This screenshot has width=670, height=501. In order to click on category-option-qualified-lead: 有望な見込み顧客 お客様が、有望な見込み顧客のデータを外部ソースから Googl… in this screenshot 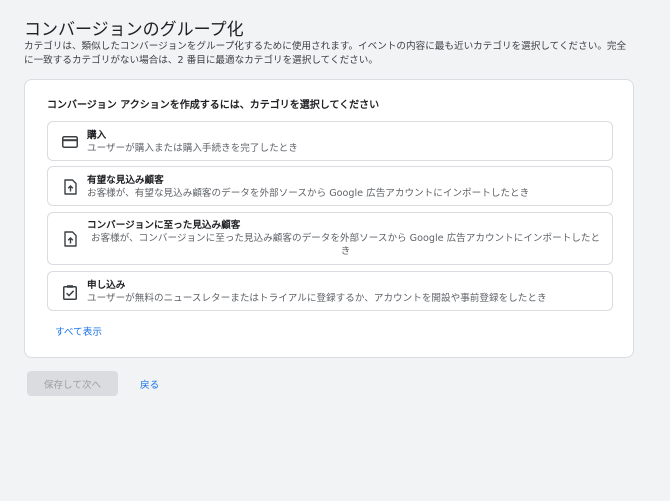, I will do `click(330, 186)`.